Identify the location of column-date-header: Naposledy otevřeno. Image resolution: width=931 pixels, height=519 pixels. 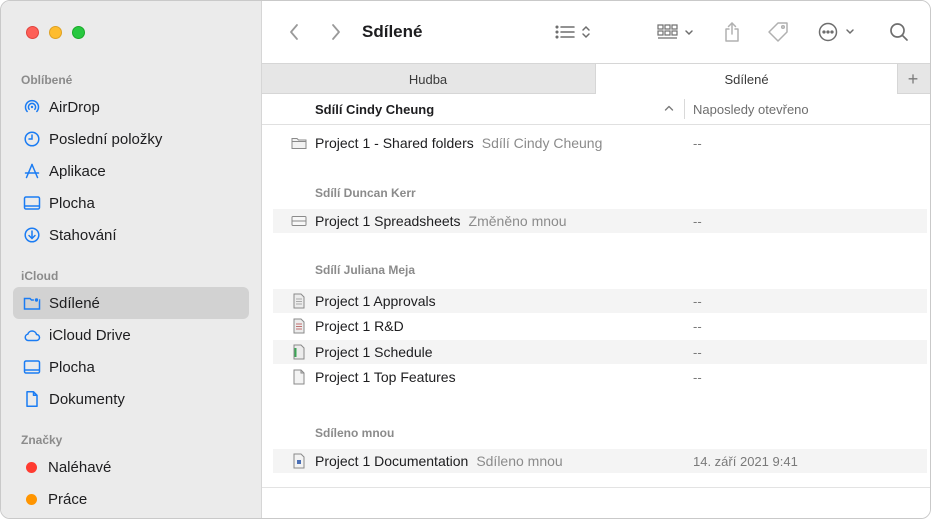
(751, 109).